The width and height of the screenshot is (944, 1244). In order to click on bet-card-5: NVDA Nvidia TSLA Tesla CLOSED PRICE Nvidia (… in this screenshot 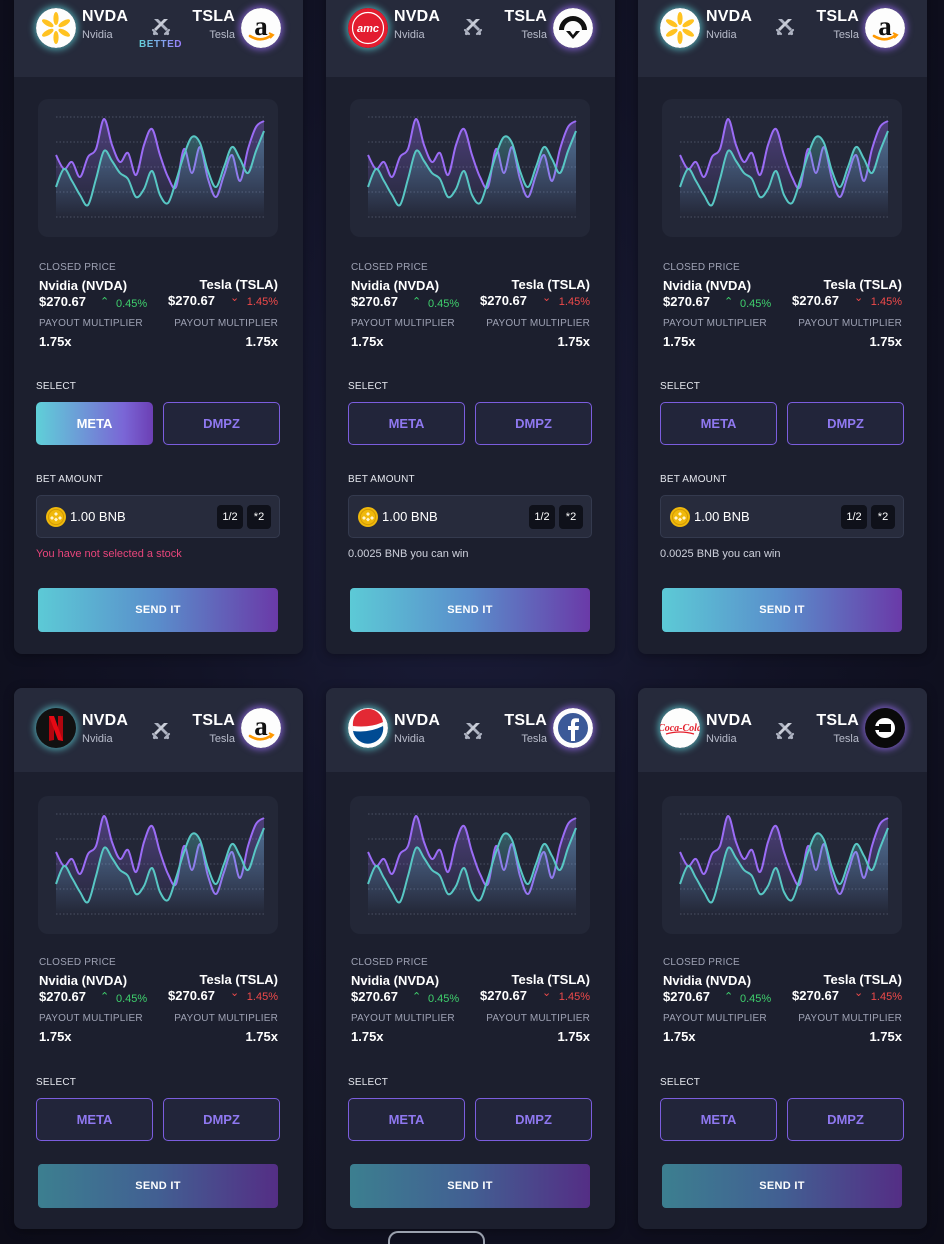, I will do `click(470, 958)`.